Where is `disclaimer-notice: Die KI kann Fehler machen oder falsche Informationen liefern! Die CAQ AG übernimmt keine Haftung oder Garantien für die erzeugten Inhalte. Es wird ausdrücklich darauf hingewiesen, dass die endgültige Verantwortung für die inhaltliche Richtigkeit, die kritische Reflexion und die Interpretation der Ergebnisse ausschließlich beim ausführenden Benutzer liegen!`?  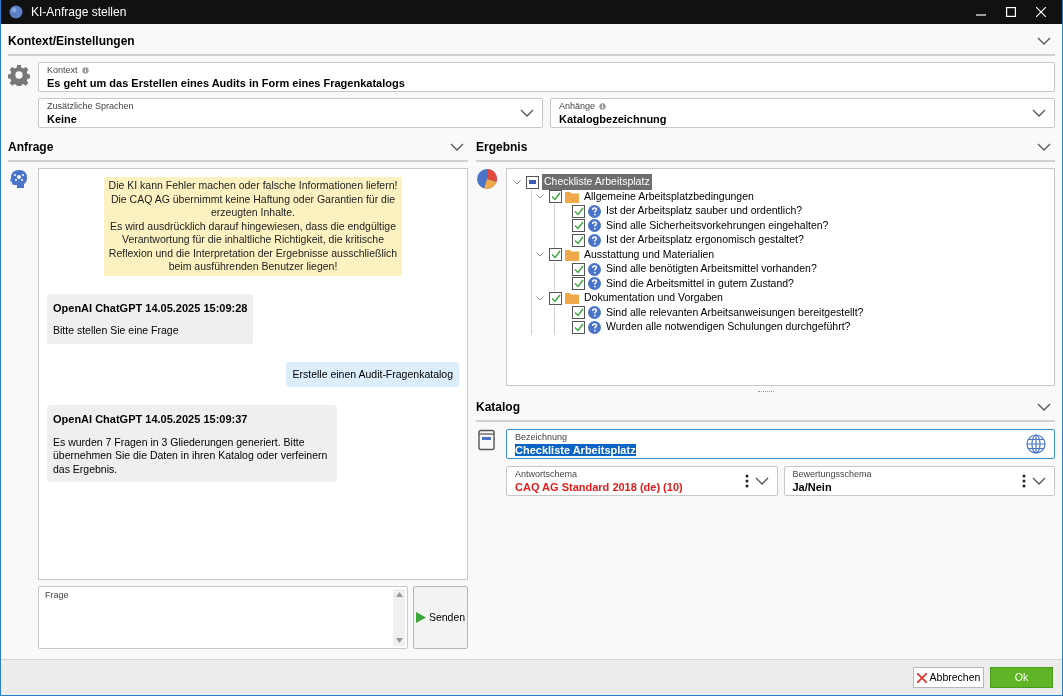 disclaimer-notice: Die KI kann Fehler machen oder falsche Informationen liefern! Die CAQ AG übernimmt keine Haftung oder Garantien für die erzeugten Inhalte. Es wird ausdrücklich darauf hingewiesen, dass die endgültige Verantwortung für die inhaltliche Richtigkeit, die kritische Reflexion und die Interpretation der Ergebnisse ausschließlich beim ausführenden Benutzer liegen! is located at coordinates (253, 226).